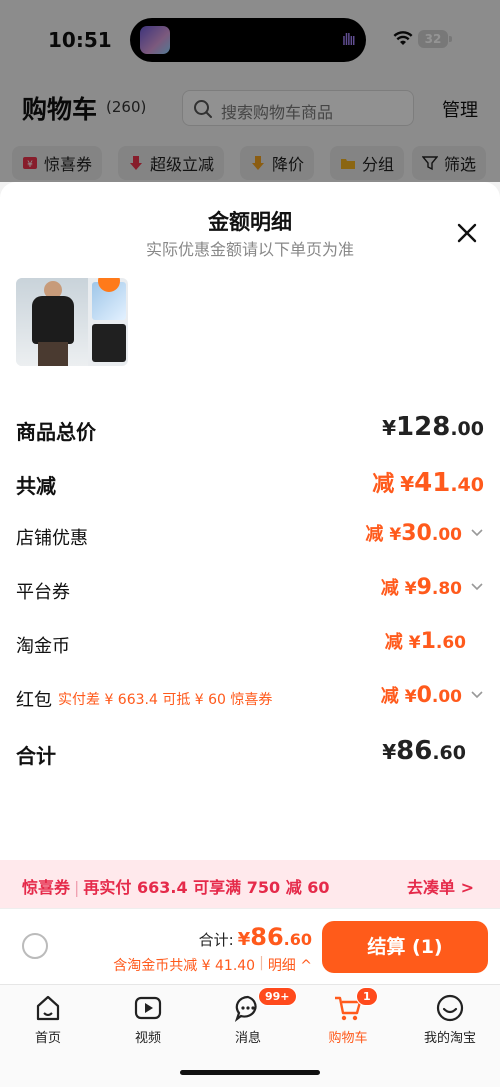 This screenshot has width=500, height=1087. What do you see at coordinates (277, 996) in the screenshot?
I see `message-badge: 99+` at bounding box center [277, 996].